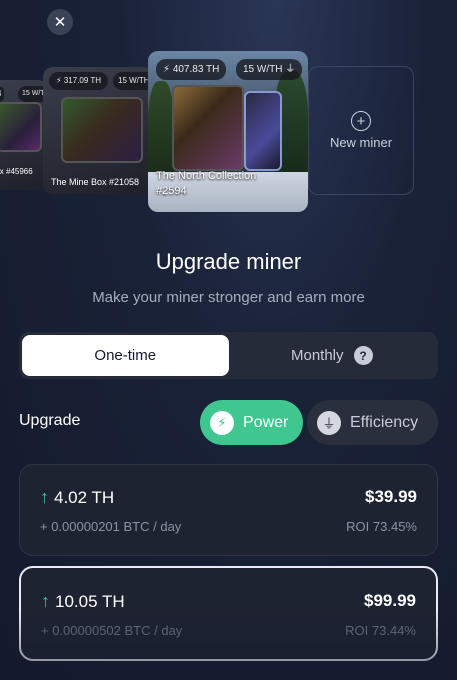 The width and height of the screenshot is (457, 680). What do you see at coordinates (269, 69) in the screenshot?
I see `efficiency-badge: 15 W/TH ⏚` at bounding box center [269, 69].